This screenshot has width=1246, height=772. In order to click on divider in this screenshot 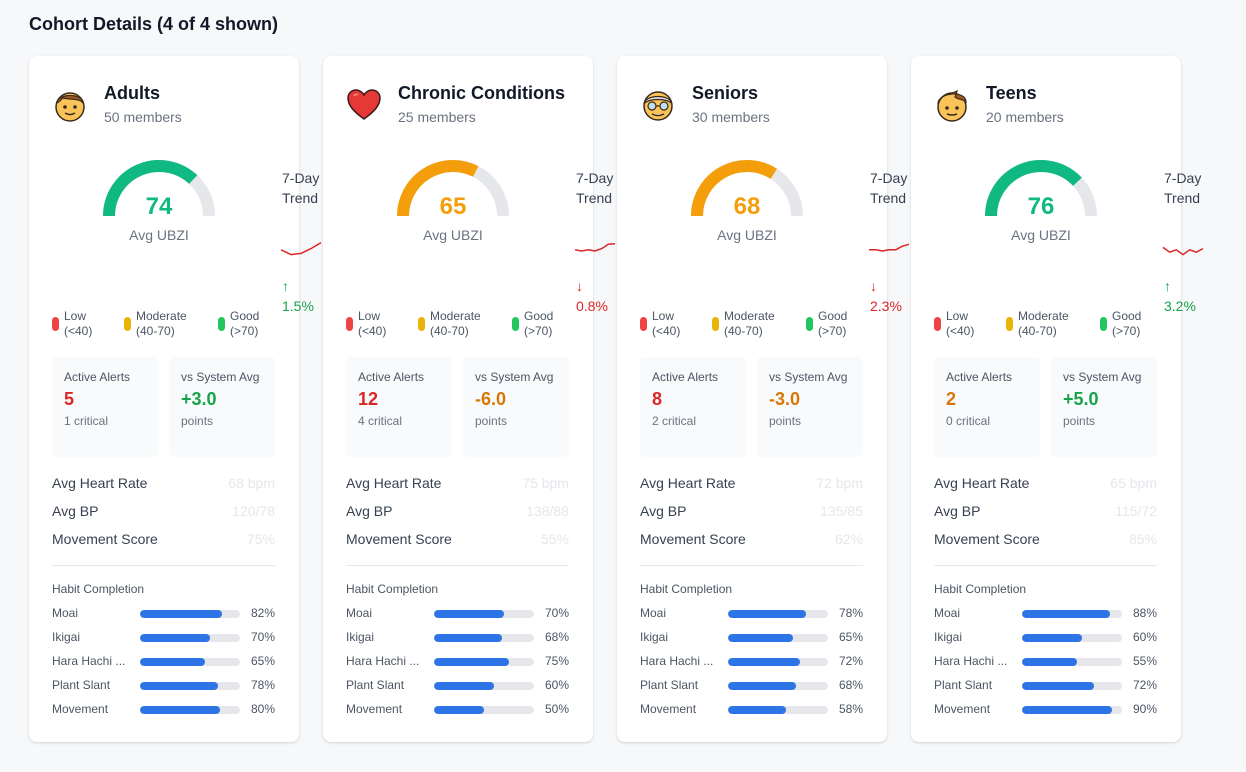, I will do `click(163, 565)`.